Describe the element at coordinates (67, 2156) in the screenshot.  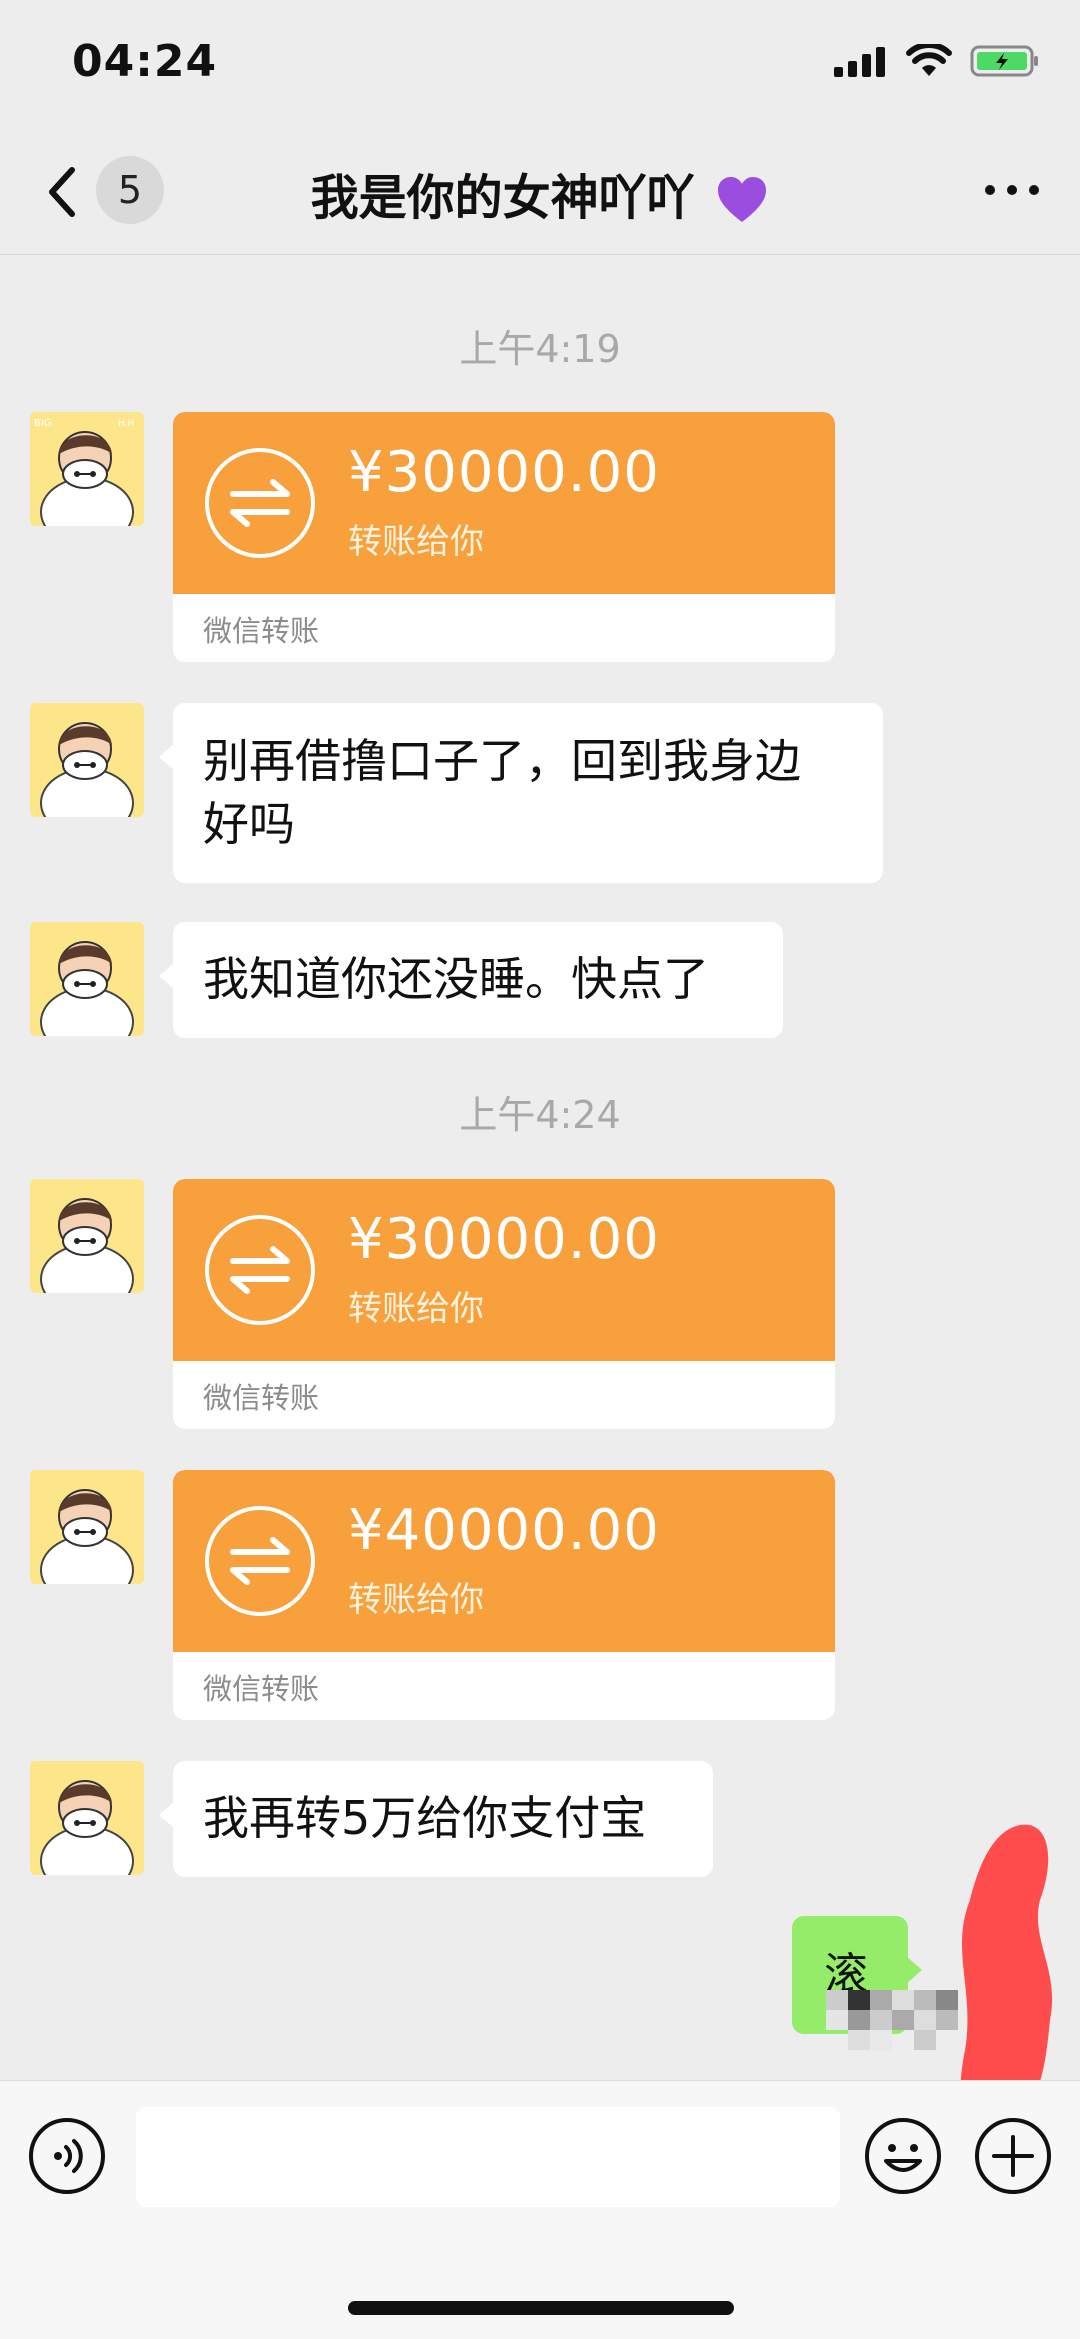
I see `voice-input-icon` at that location.